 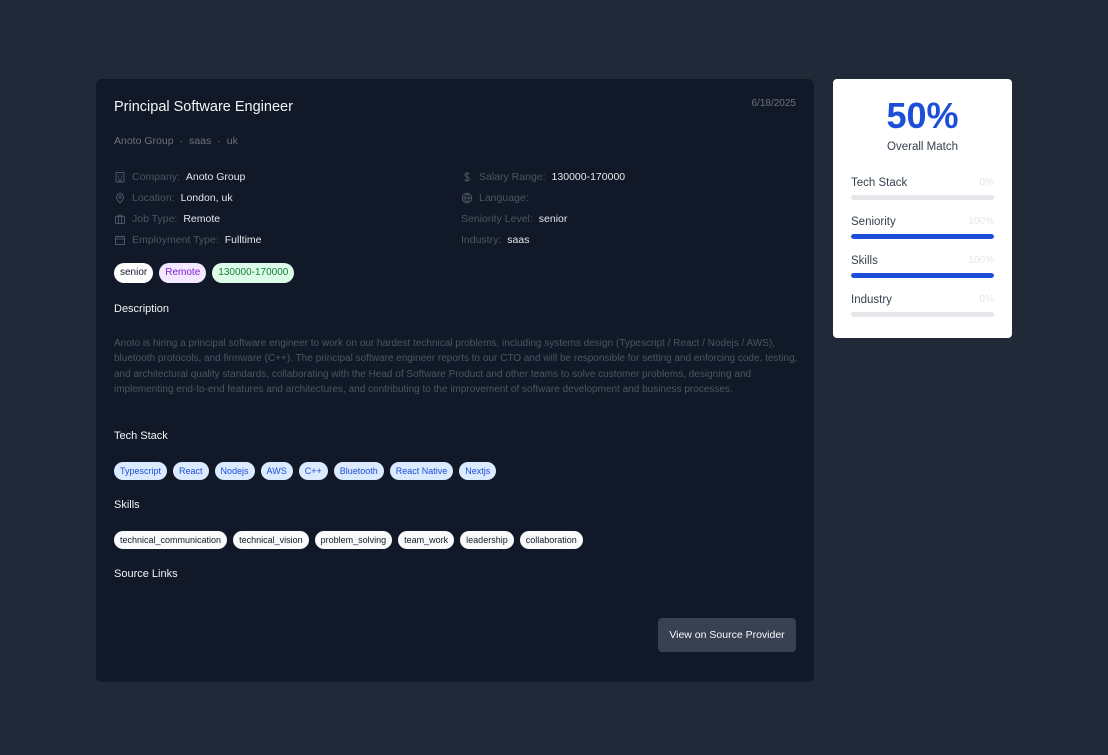 I want to click on detail-value: London, uk, so click(x=206, y=197).